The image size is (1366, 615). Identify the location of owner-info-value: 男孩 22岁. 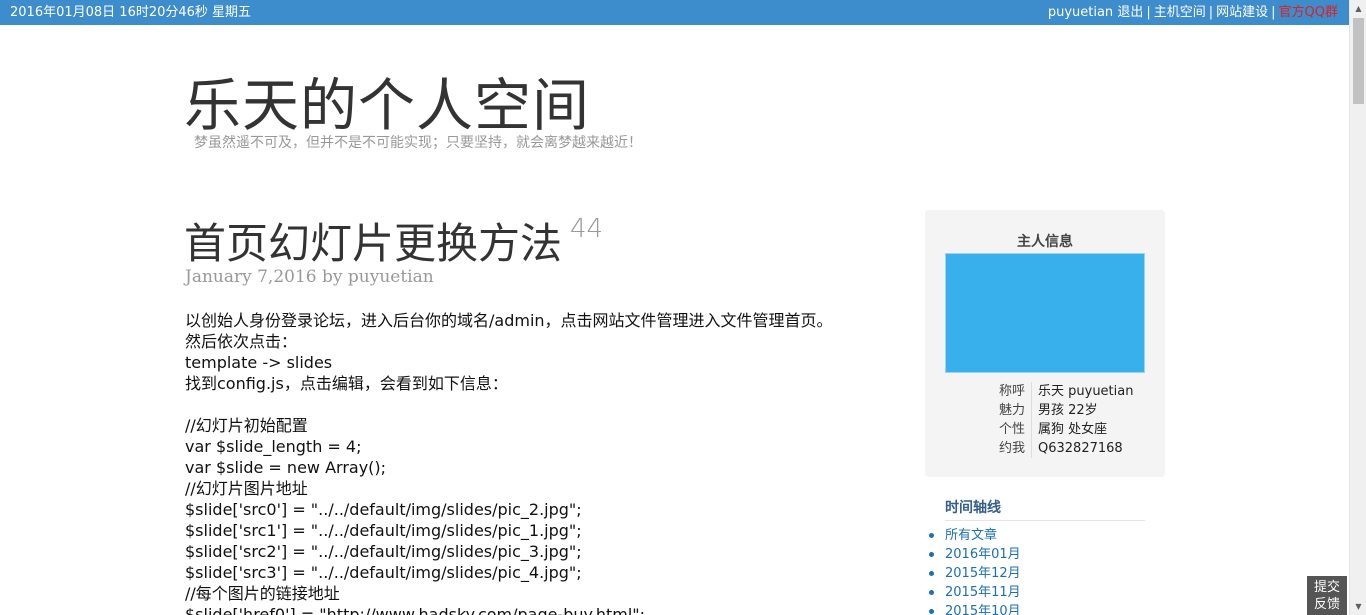
(1064, 410).